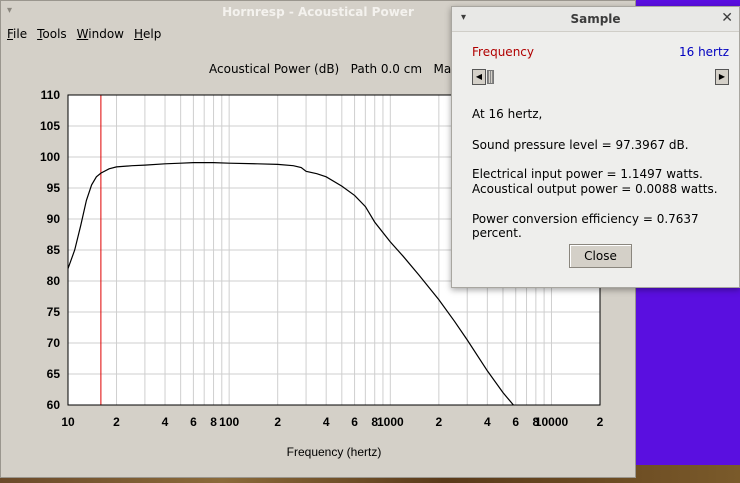  What do you see at coordinates (600, 256) in the screenshot?
I see `close-button: Close` at bounding box center [600, 256].